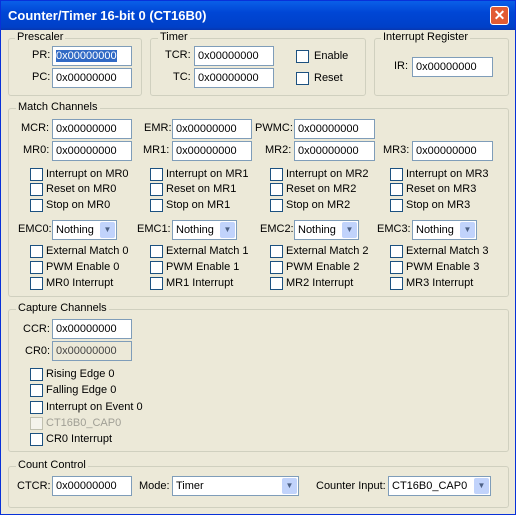 The width and height of the screenshot is (516, 515). Describe the element at coordinates (396, 251) in the screenshot. I see `external-match-3-checkbox` at that location.